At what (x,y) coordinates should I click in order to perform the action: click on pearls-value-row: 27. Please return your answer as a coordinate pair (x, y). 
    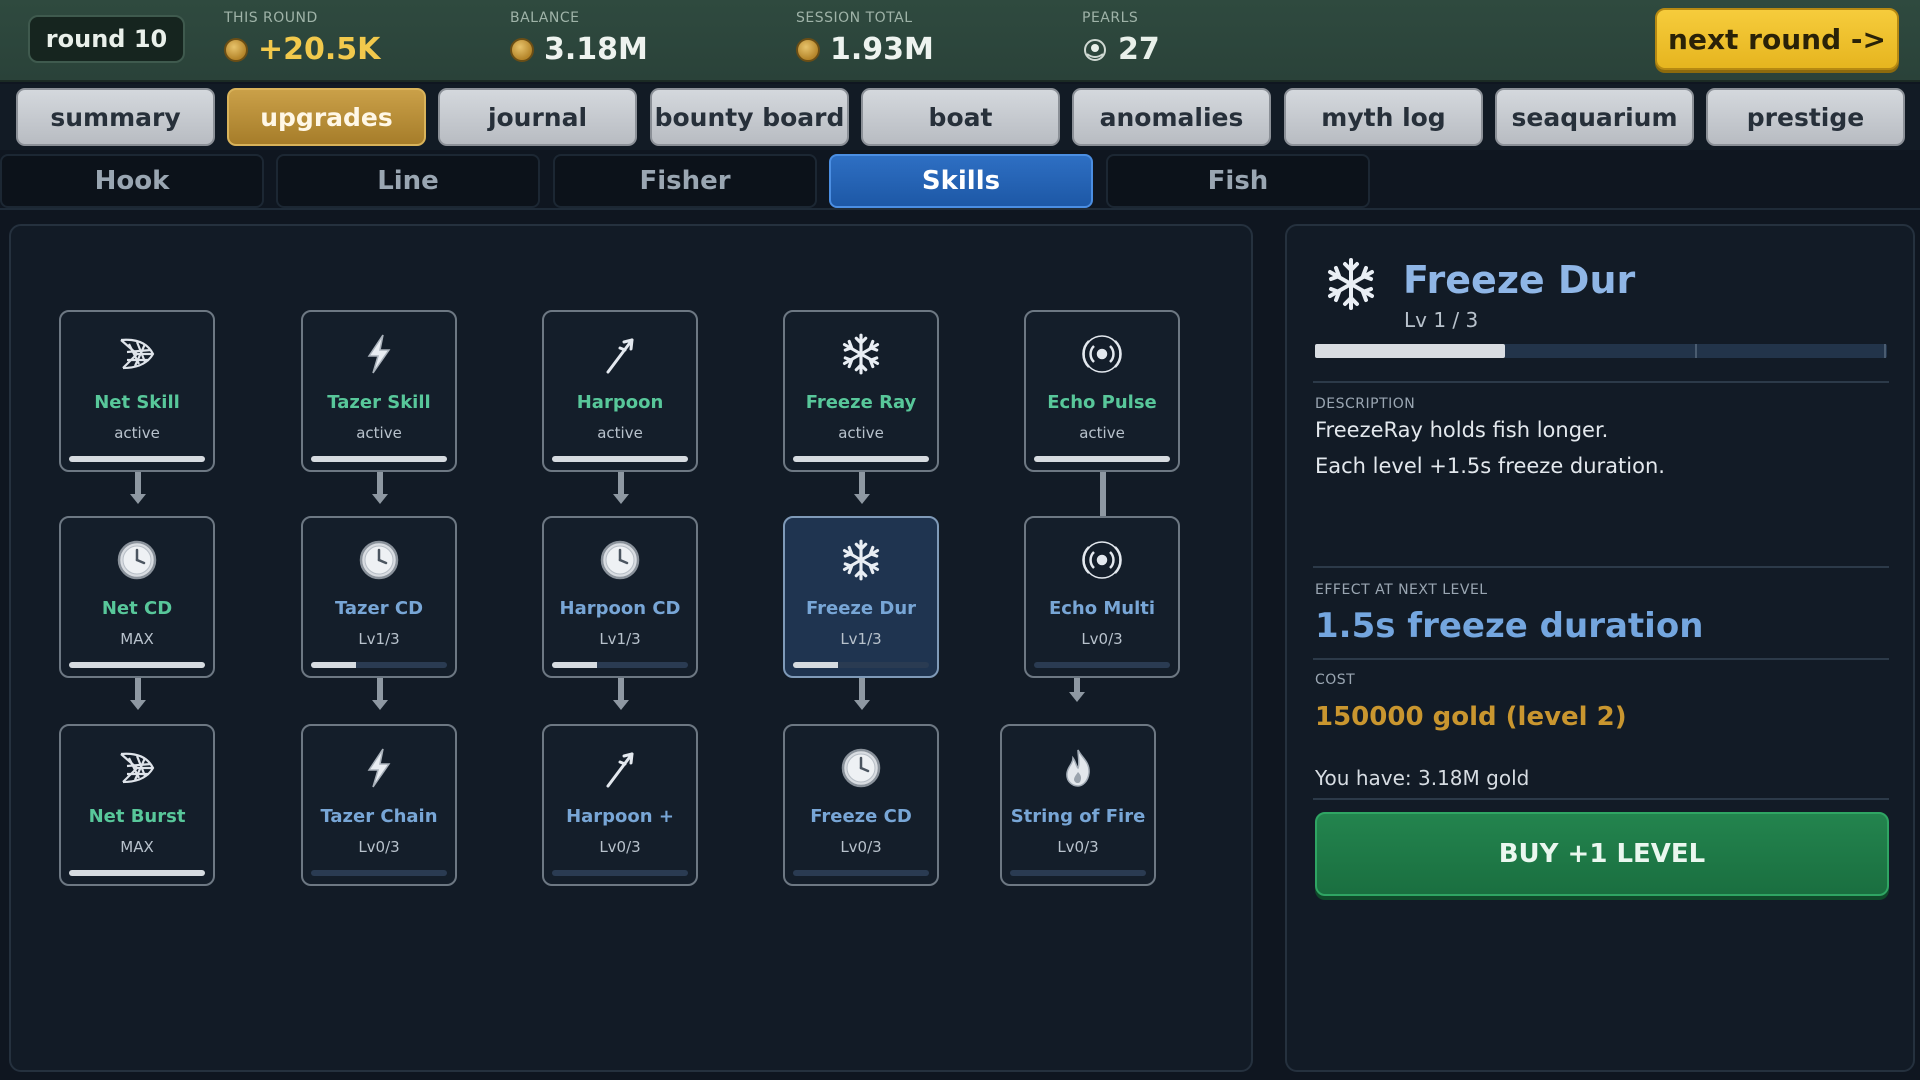
    Looking at the image, I should click on (1121, 49).